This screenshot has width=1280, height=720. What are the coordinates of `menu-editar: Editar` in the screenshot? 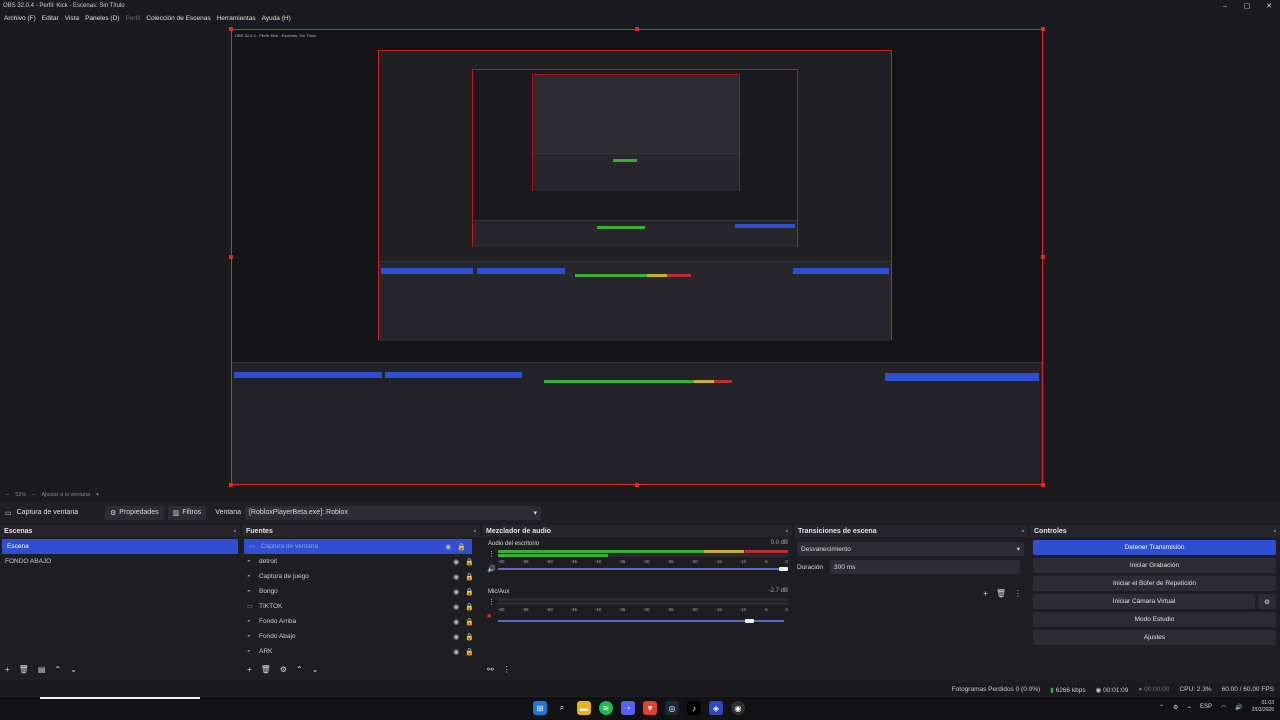 It's located at (50, 18).